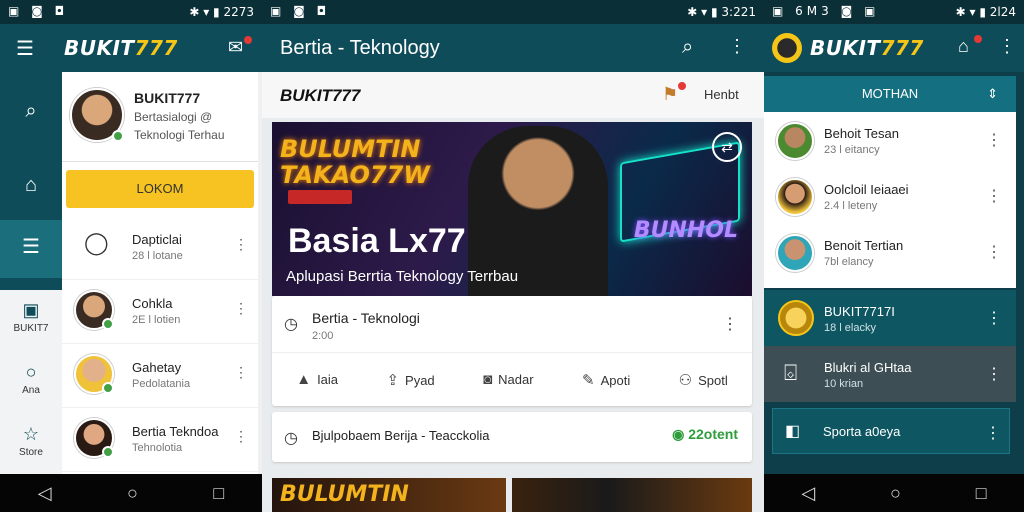  I want to click on notification-badge, so click(978, 39).